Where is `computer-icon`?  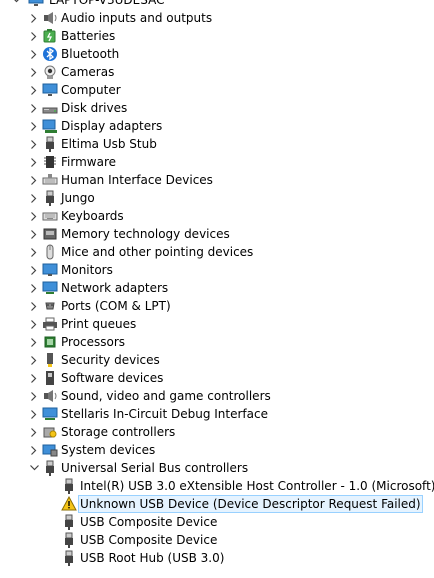 computer-icon is located at coordinates (36, 4).